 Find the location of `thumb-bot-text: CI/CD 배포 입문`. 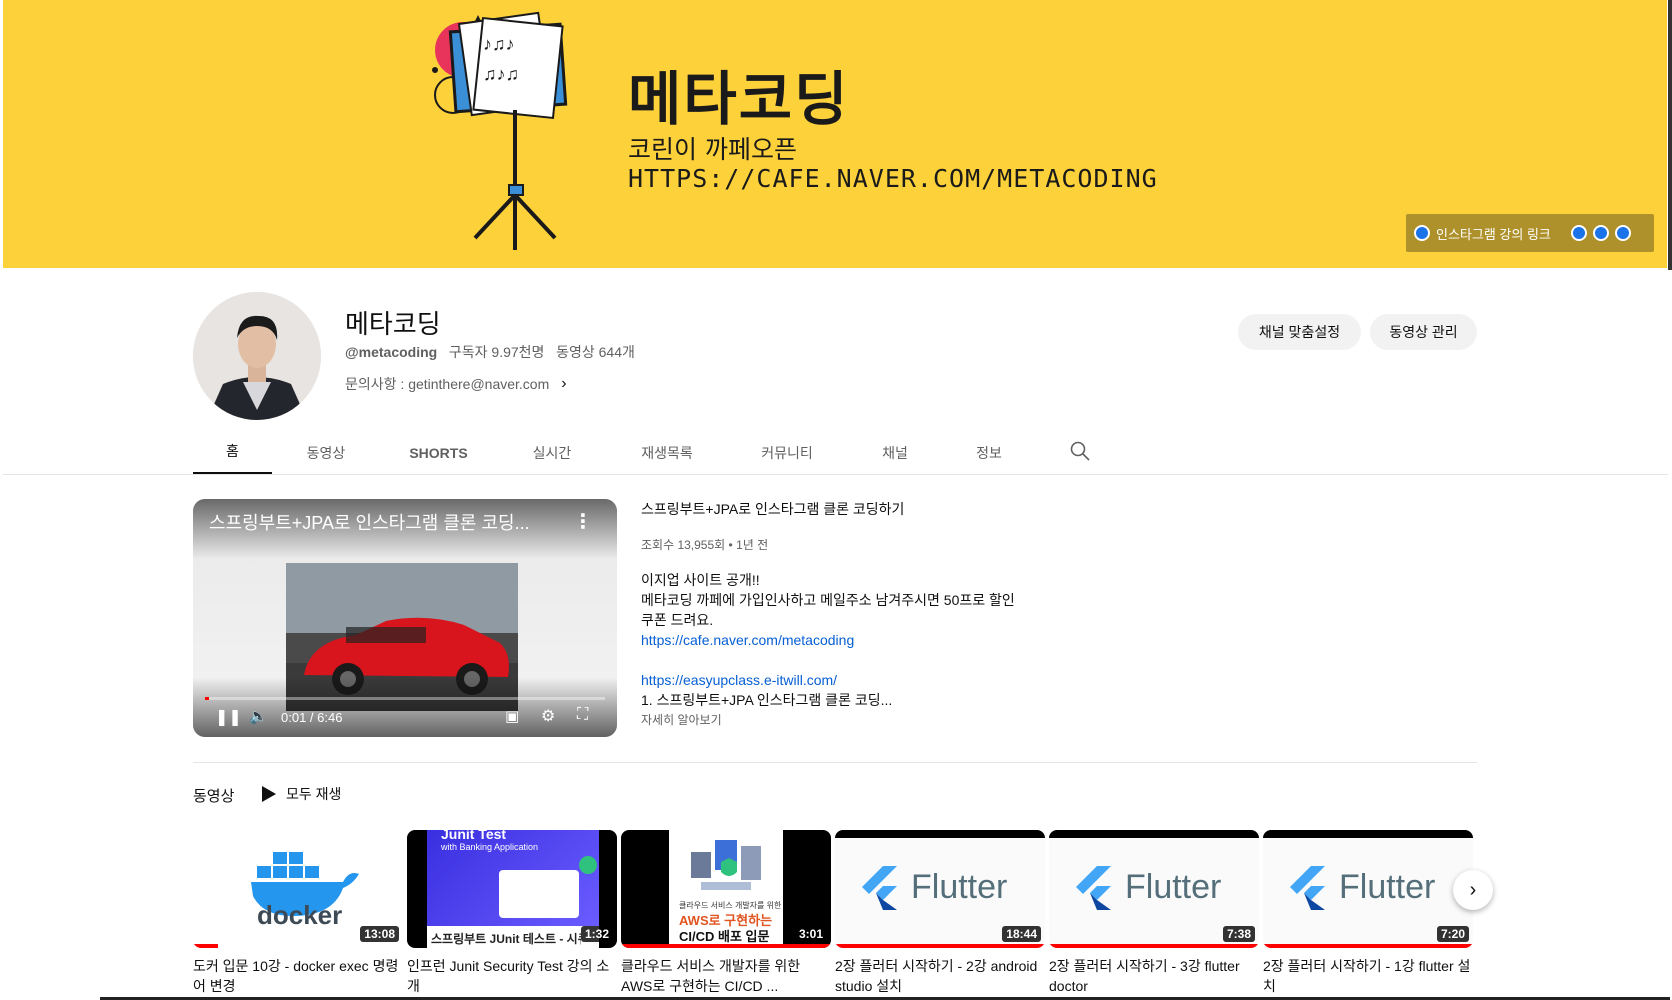

thumb-bot-text: CI/CD 배포 입문 is located at coordinates (724, 936).